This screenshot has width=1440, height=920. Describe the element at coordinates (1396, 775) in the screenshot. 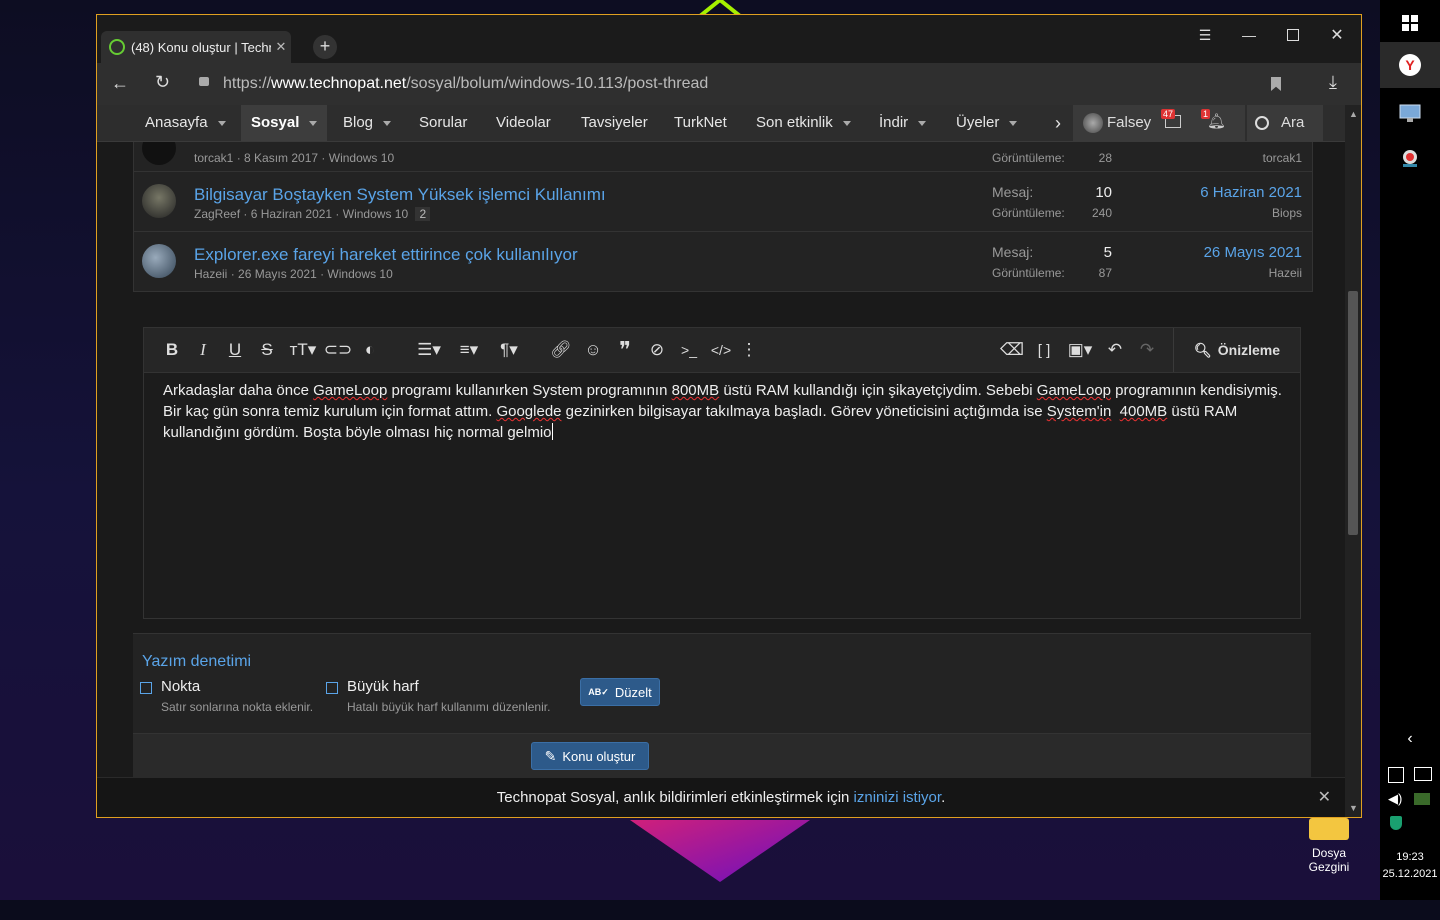

I see `tray-app-icon` at that location.